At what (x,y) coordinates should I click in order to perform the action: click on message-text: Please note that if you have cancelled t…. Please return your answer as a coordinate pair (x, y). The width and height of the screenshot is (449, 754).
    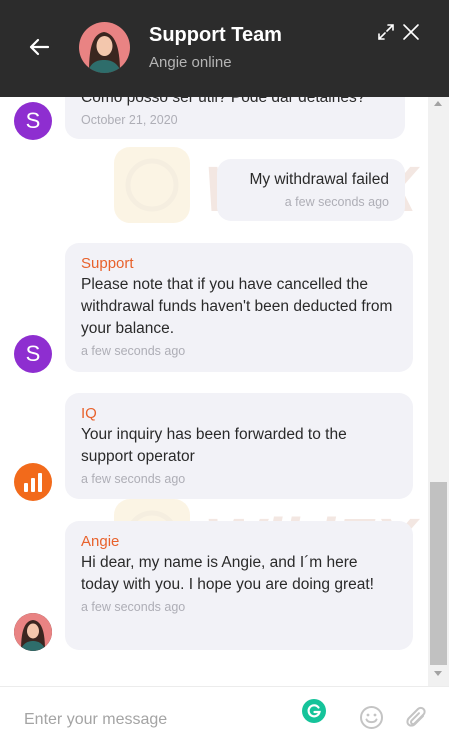
    Looking at the image, I should click on (237, 306).